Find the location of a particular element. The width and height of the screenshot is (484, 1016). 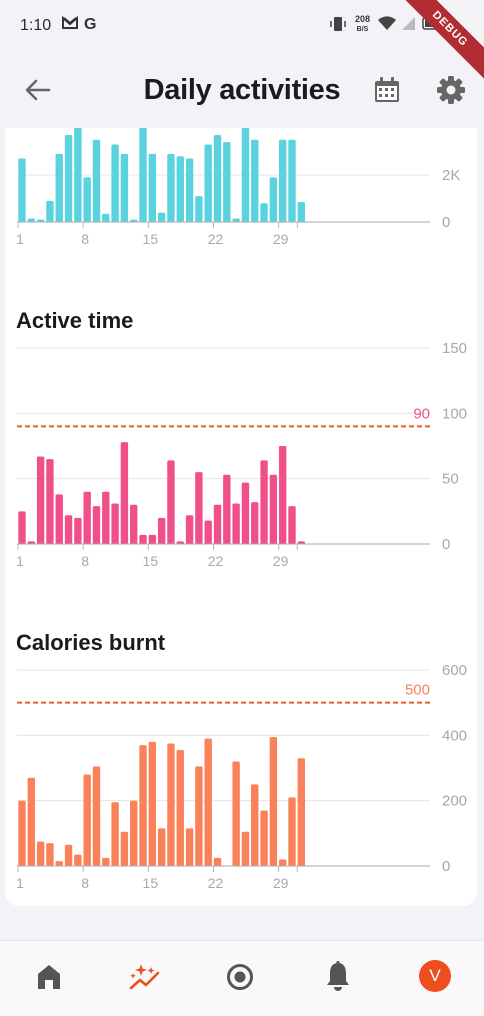

nav-home is located at coordinates (51, 979).